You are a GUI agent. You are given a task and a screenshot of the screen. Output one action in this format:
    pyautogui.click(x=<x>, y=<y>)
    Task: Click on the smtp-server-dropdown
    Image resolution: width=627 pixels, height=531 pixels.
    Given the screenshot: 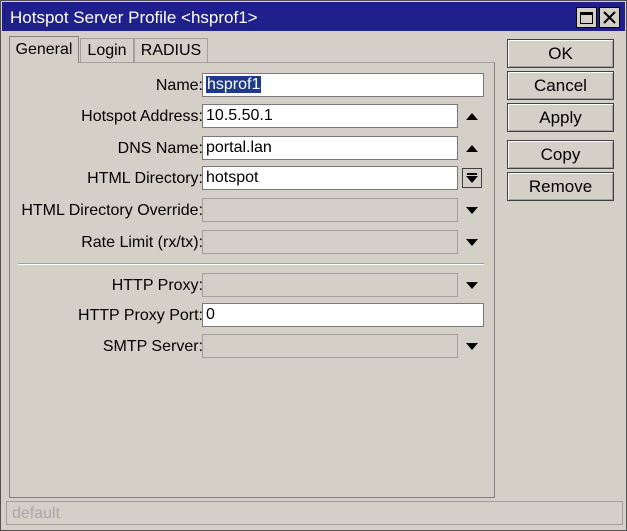 What is the action you would take?
    pyautogui.click(x=472, y=346)
    